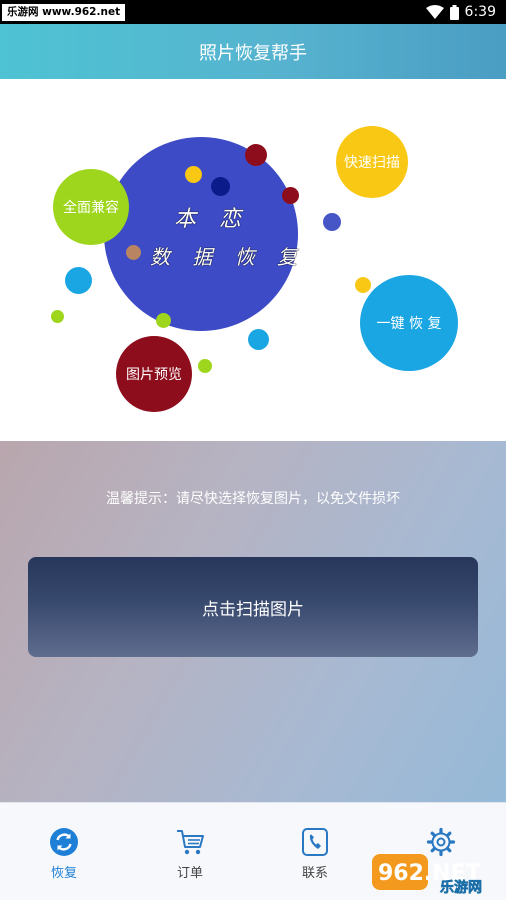 The image size is (506, 900). Describe the element at coordinates (480, 12) in the screenshot. I see `status-time: 6:39` at that location.